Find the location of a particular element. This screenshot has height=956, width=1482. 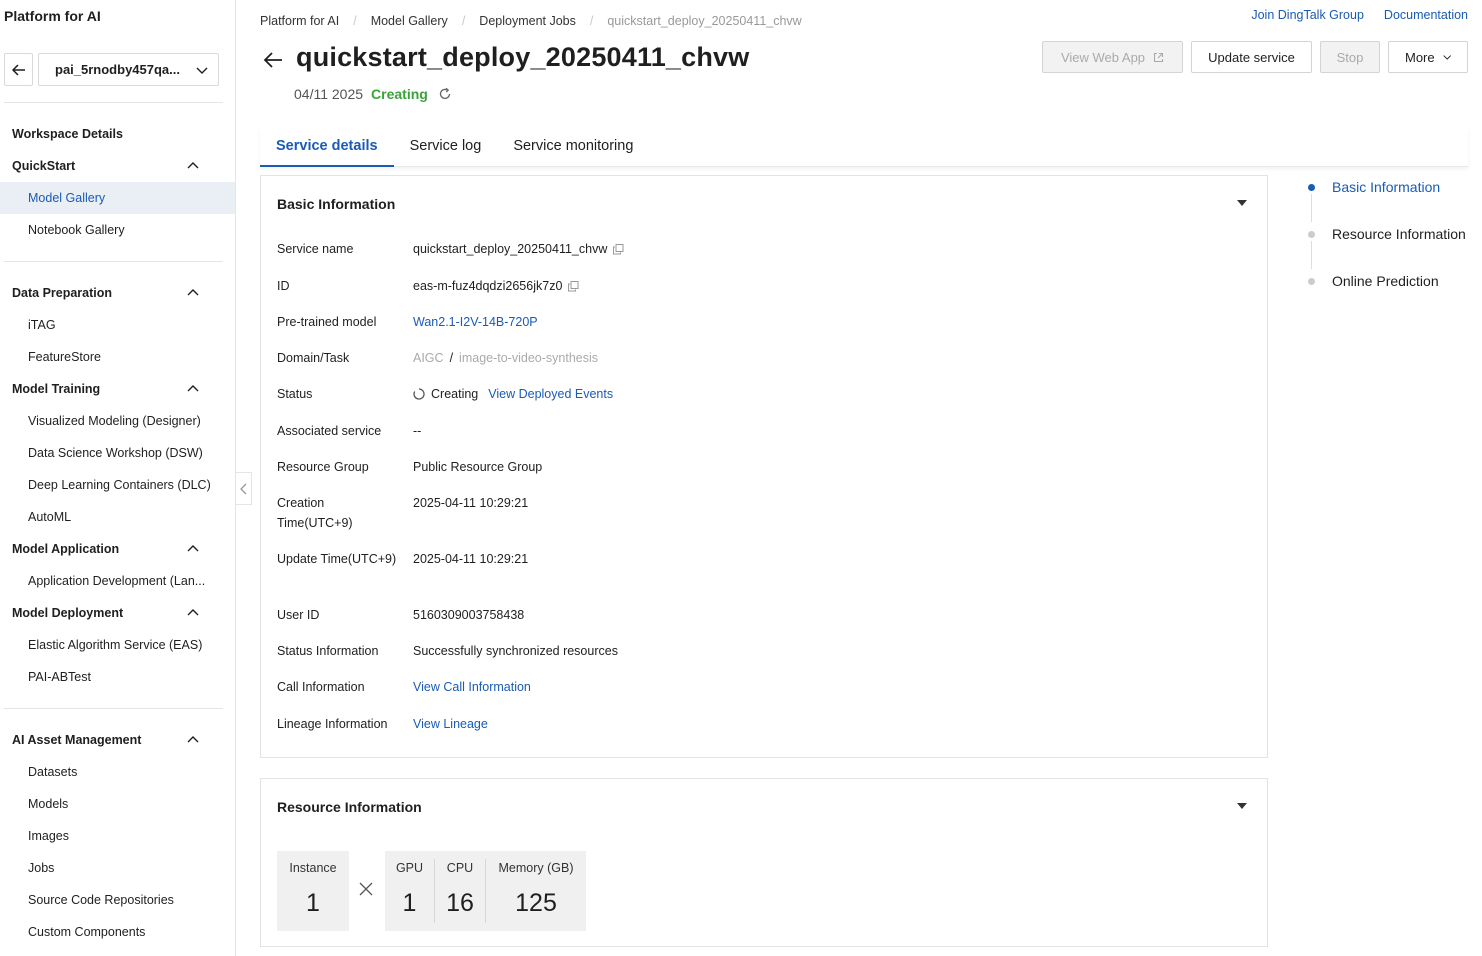

sidebar-group-quickstart: QuickStart is located at coordinates (117, 166).